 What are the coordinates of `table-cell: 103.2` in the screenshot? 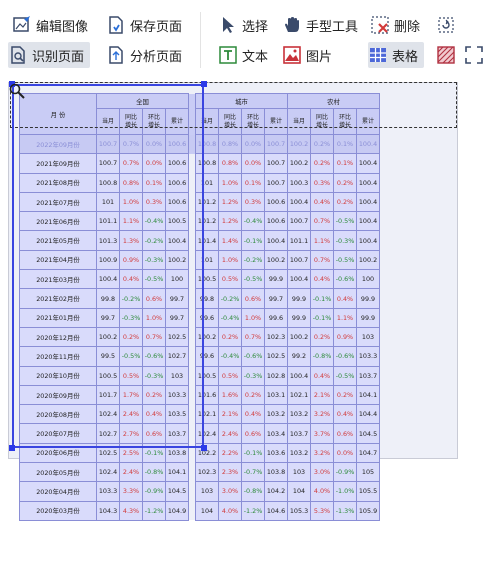 It's located at (299, 453).